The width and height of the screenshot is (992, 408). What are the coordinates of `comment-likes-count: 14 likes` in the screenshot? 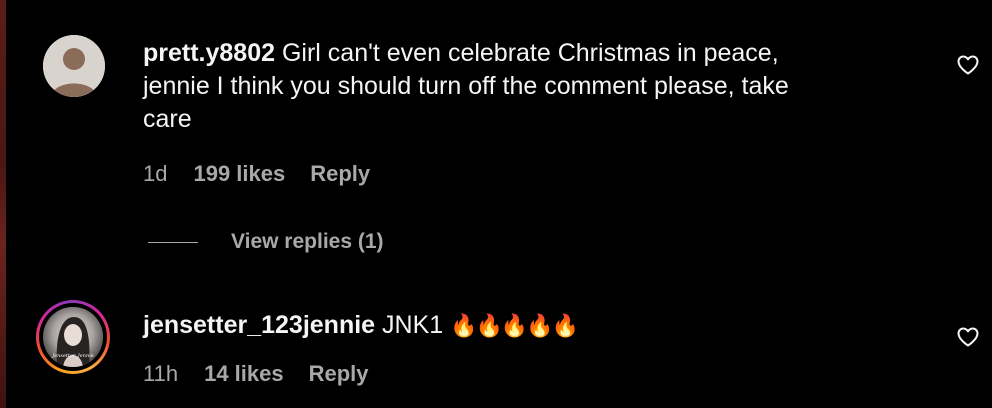 It's located at (244, 374).